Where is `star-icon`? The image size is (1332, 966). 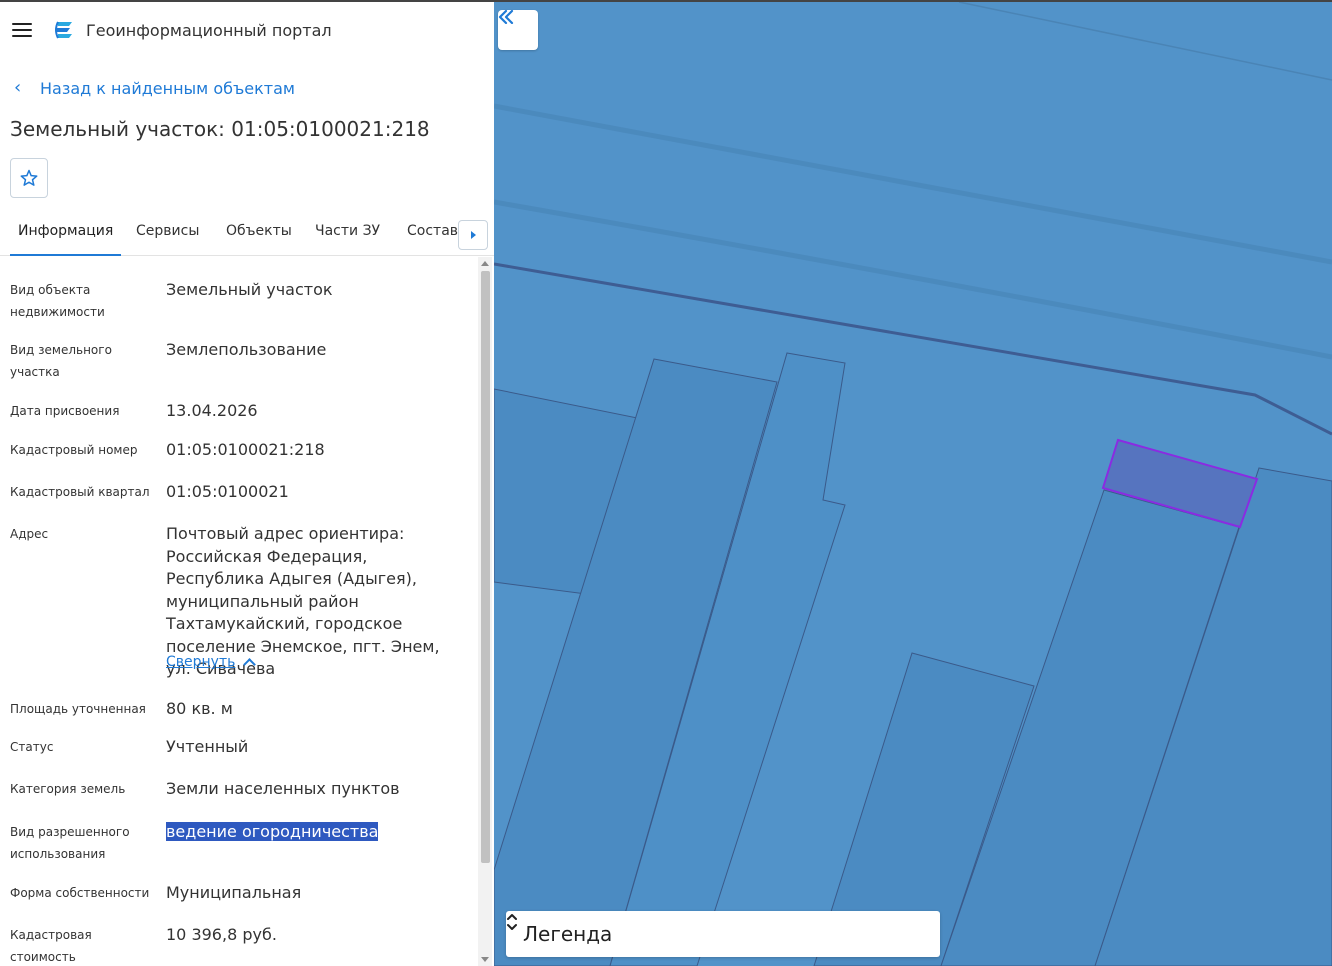
star-icon is located at coordinates (29, 177).